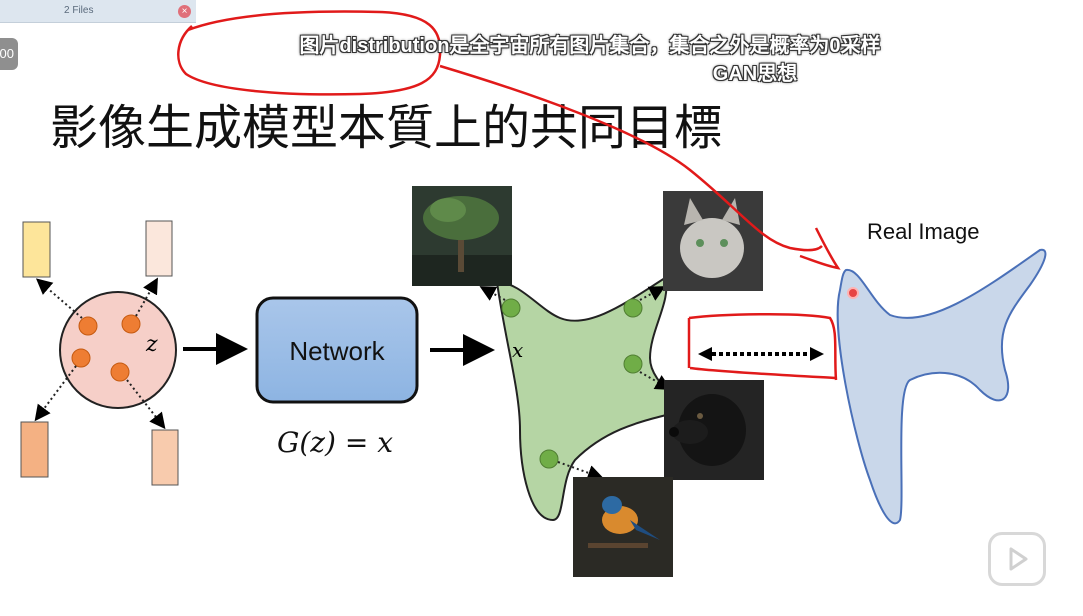 This screenshot has height=616, width=1083. I want to click on laser-pointer, so click(853, 293).